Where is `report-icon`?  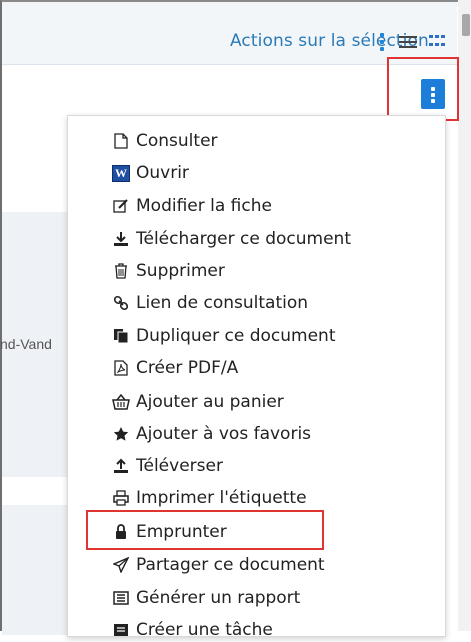
report-icon is located at coordinates (121, 598).